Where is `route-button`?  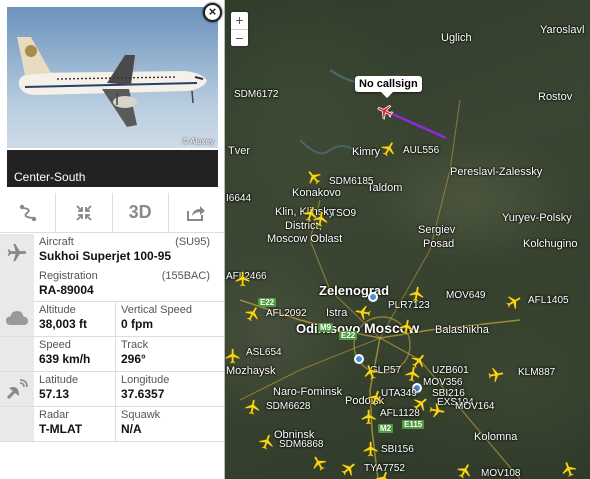
route-button is located at coordinates (27, 212).